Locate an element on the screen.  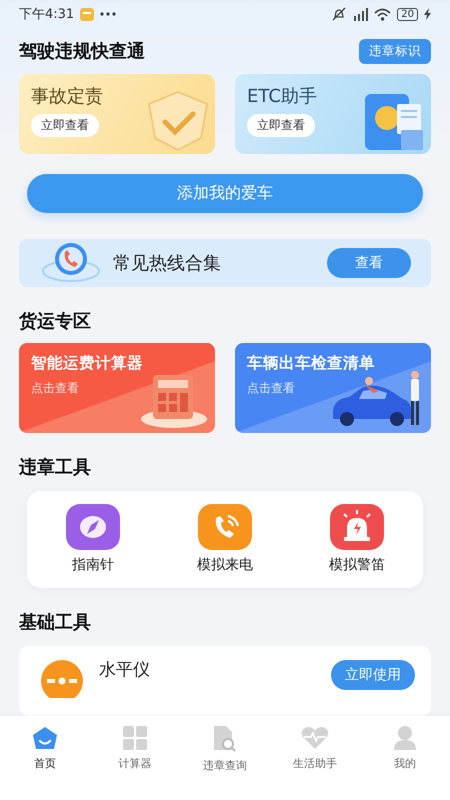
status-time: 下午4:31 is located at coordinates (46, 15).